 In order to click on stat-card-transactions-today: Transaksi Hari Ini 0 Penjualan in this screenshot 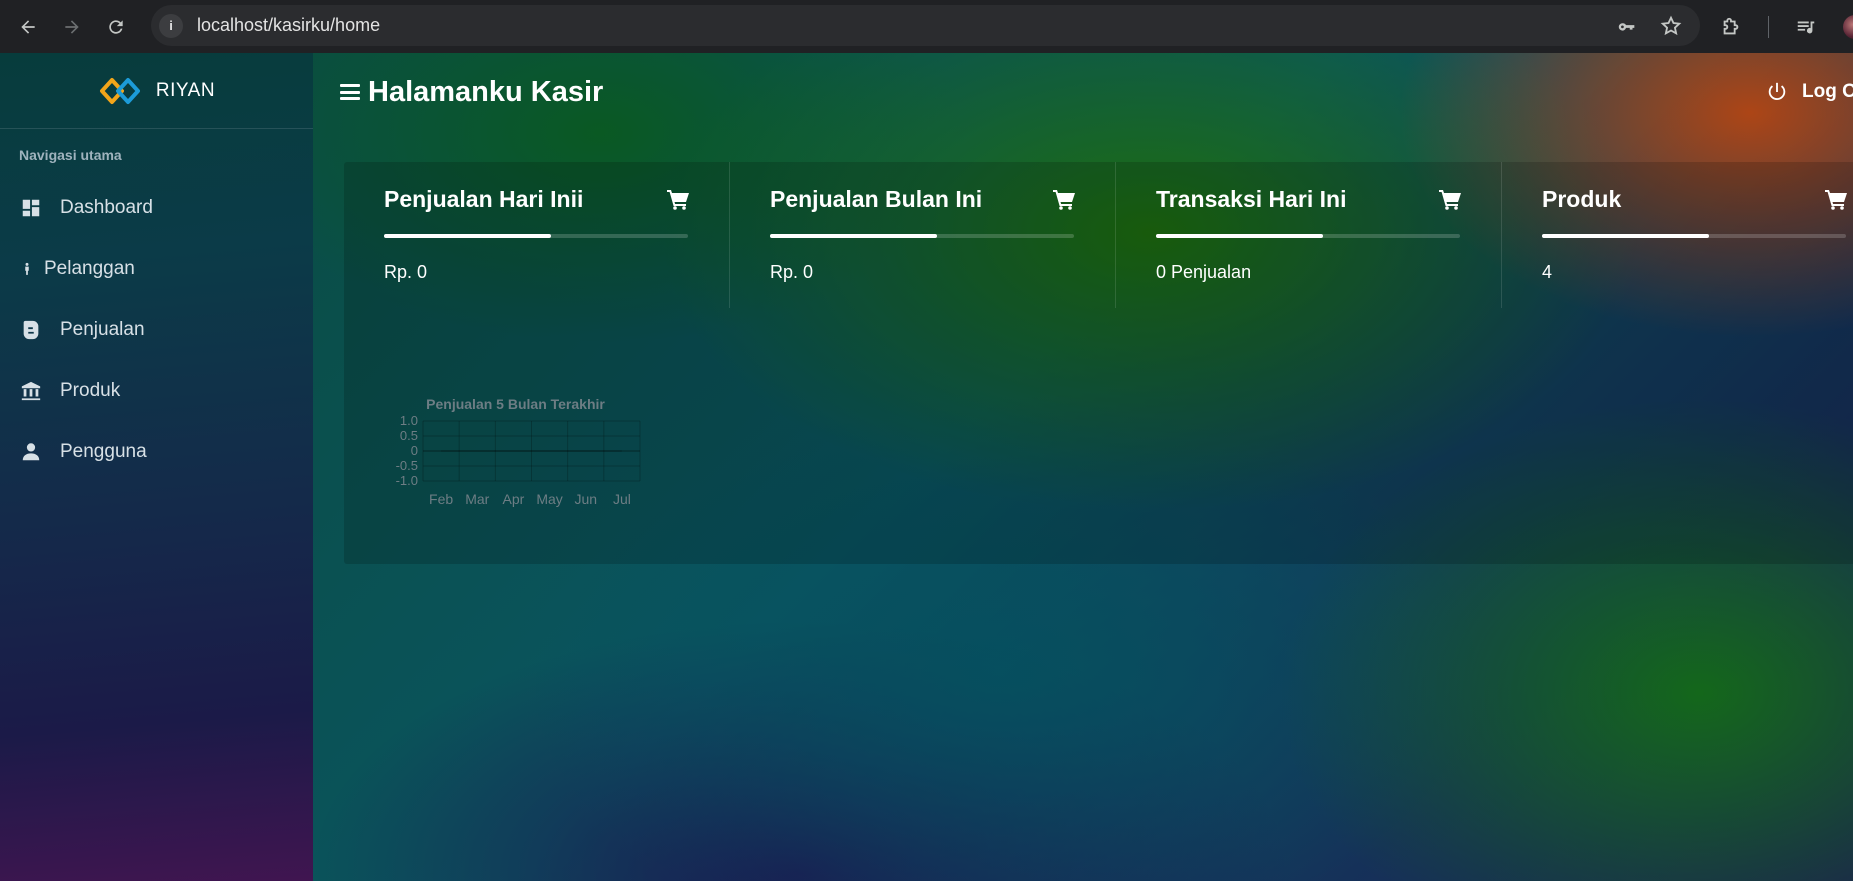, I will do `click(1309, 235)`.